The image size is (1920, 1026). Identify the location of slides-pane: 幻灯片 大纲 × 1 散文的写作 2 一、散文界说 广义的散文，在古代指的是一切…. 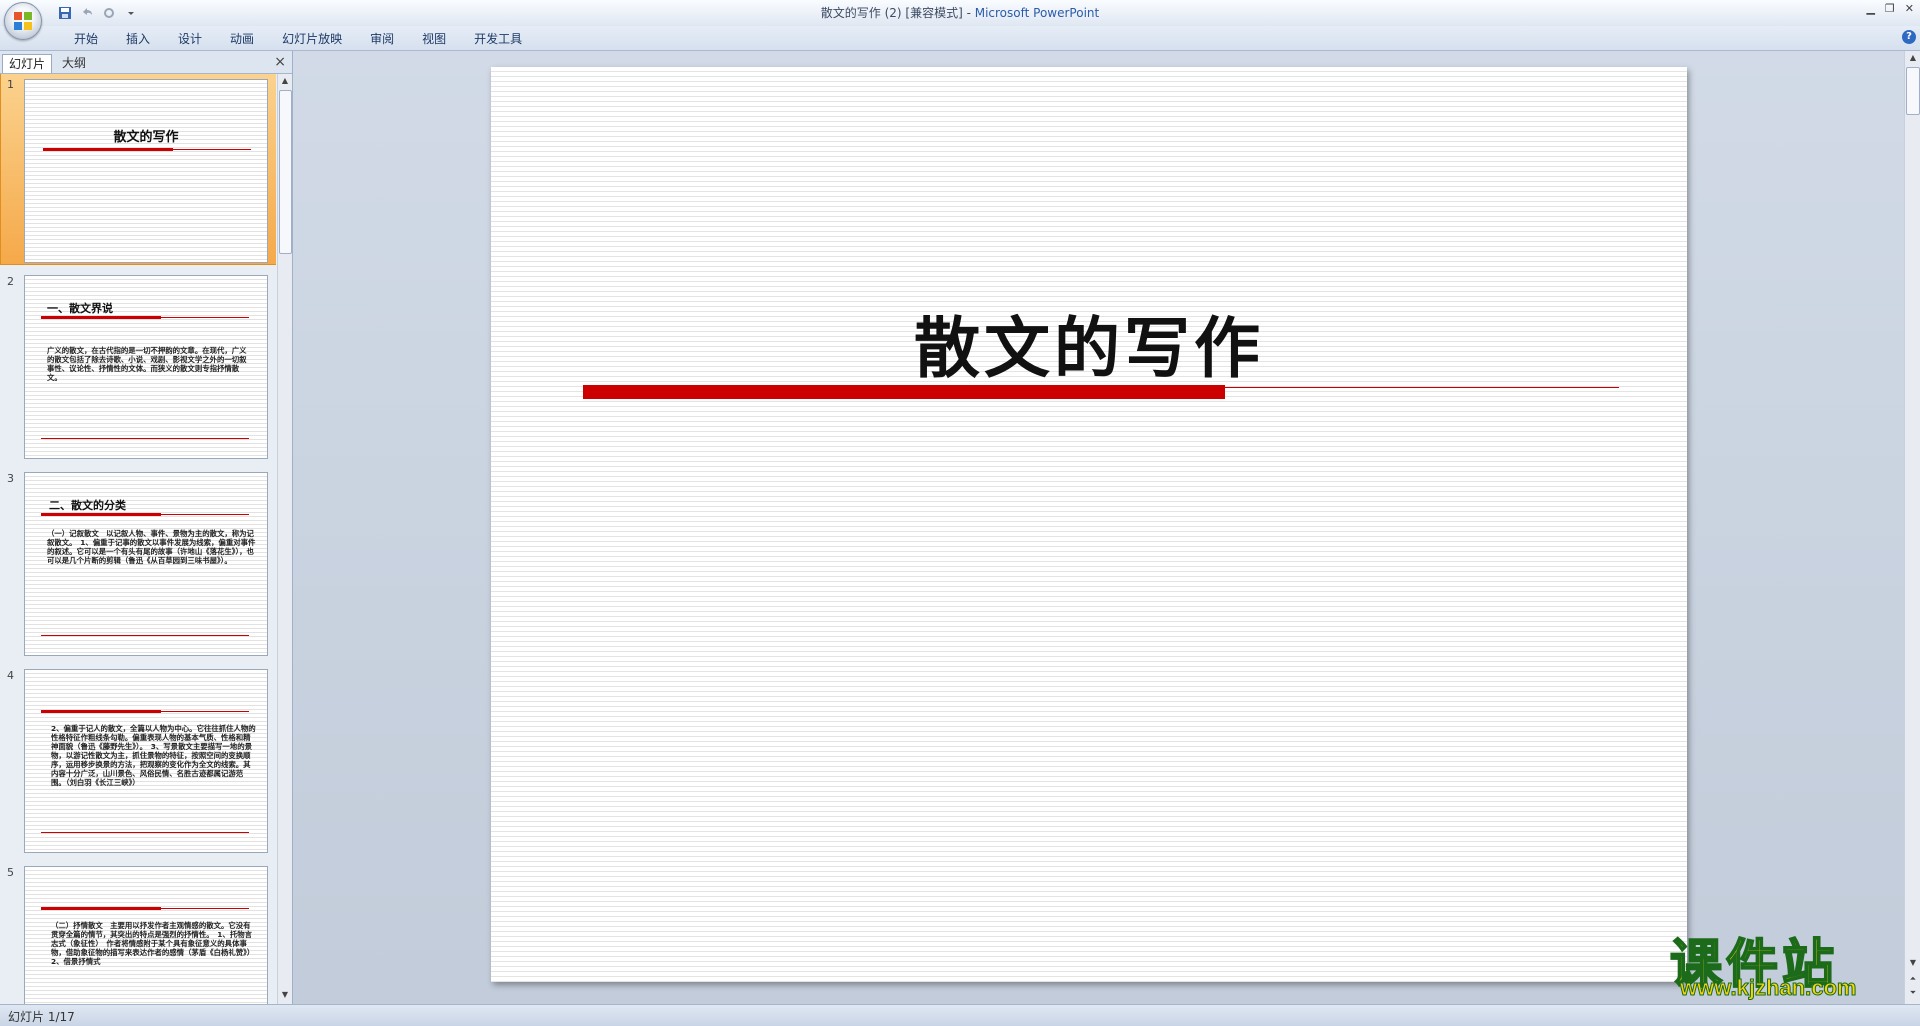
(146, 527).